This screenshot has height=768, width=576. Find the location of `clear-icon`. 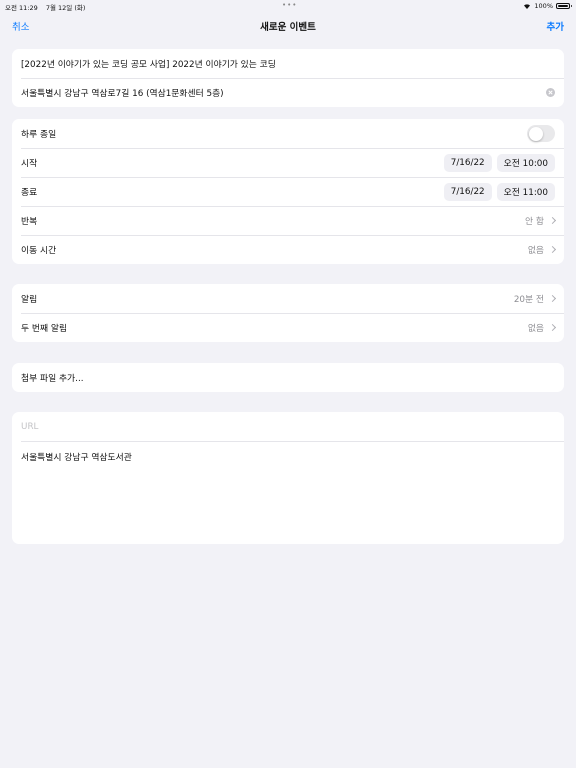

clear-icon is located at coordinates (550, 92).